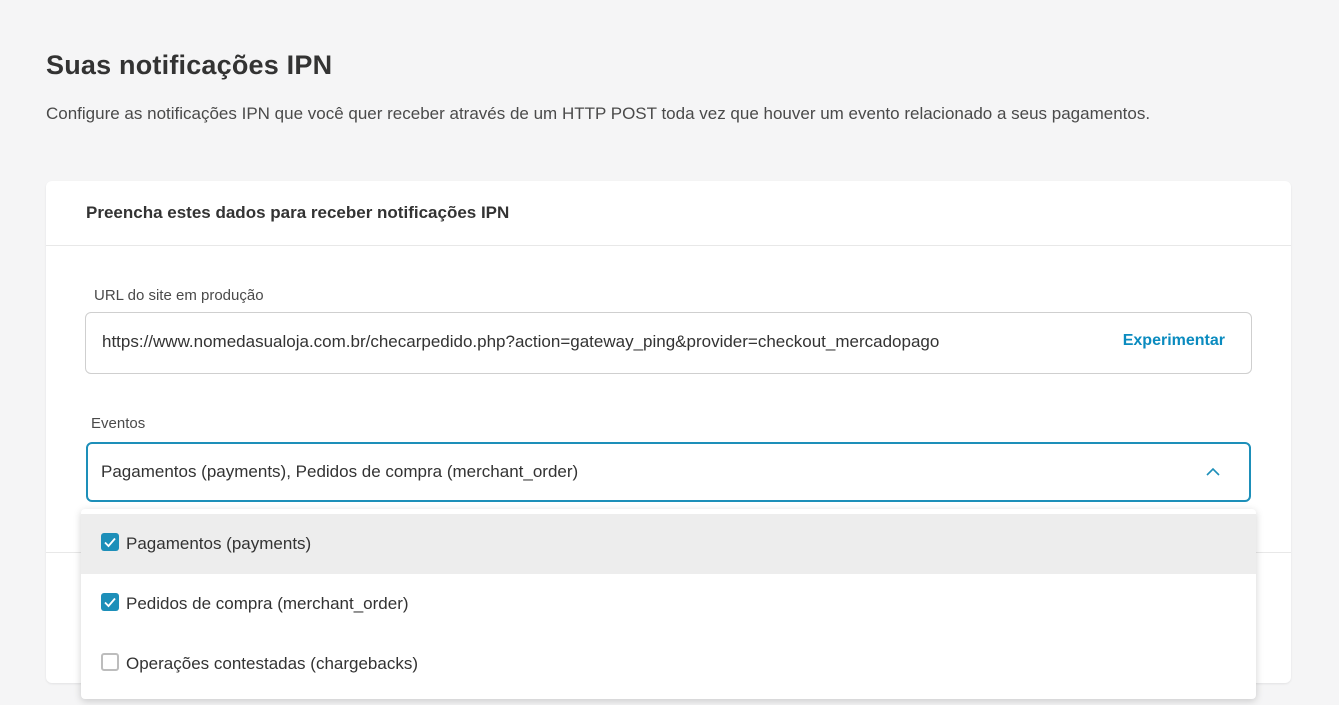 Image resolution: width=1339 pixels, height=705 pixels. Describe the element at coordinates (118, 423) in the screenshot. I see `events-label: Eventos` at that location.